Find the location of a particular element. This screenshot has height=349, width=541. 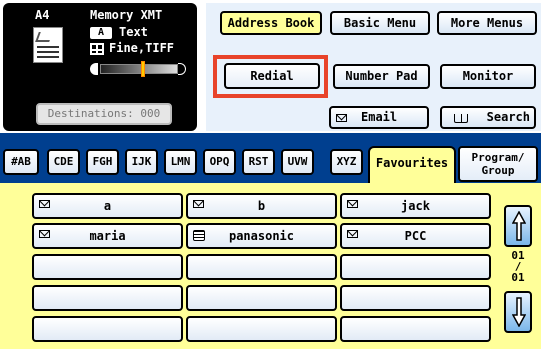

fax-icon is located at coordinates (199, 235).